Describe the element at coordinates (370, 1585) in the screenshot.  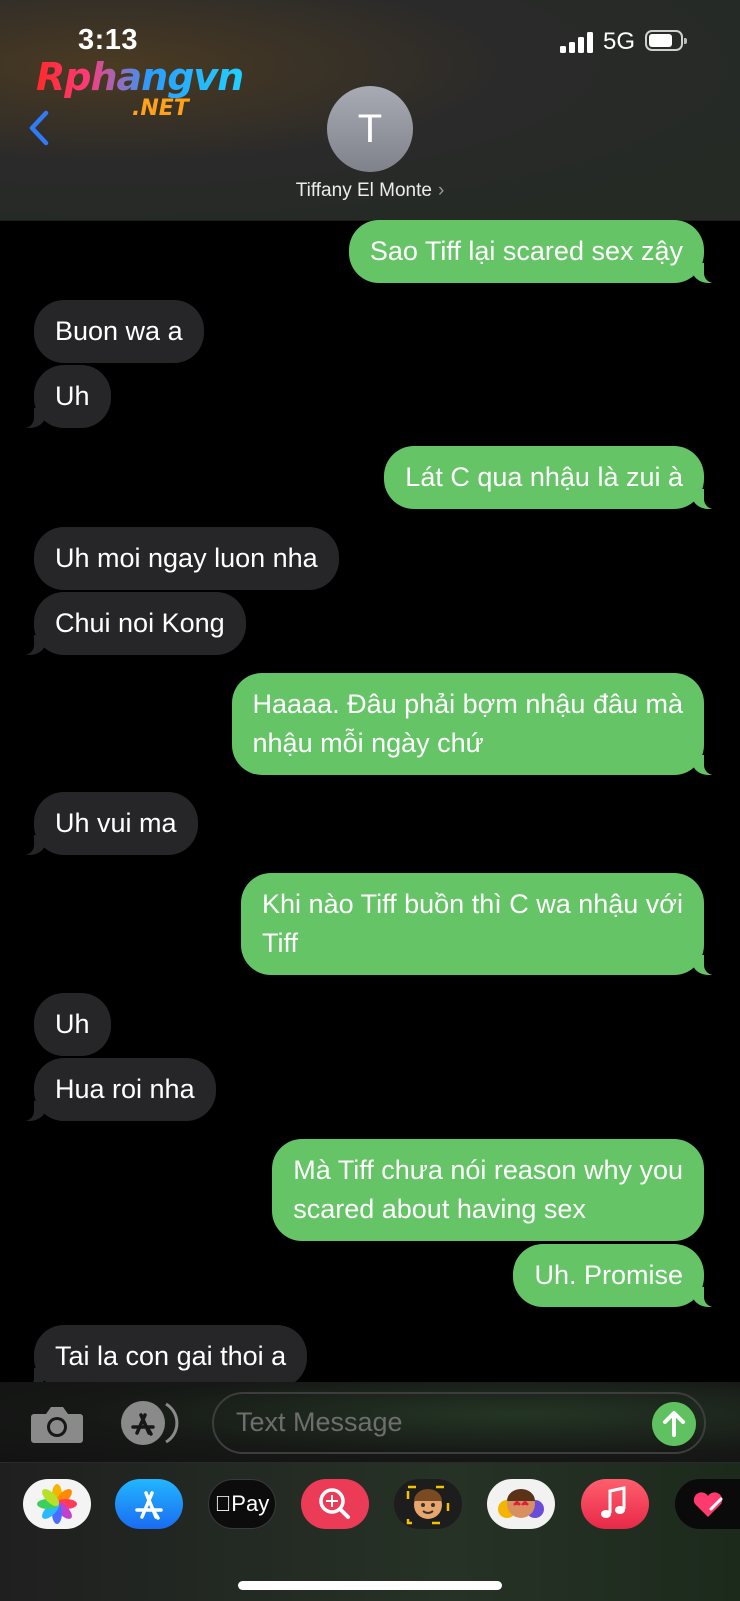
I see `home-indicator` at that location.